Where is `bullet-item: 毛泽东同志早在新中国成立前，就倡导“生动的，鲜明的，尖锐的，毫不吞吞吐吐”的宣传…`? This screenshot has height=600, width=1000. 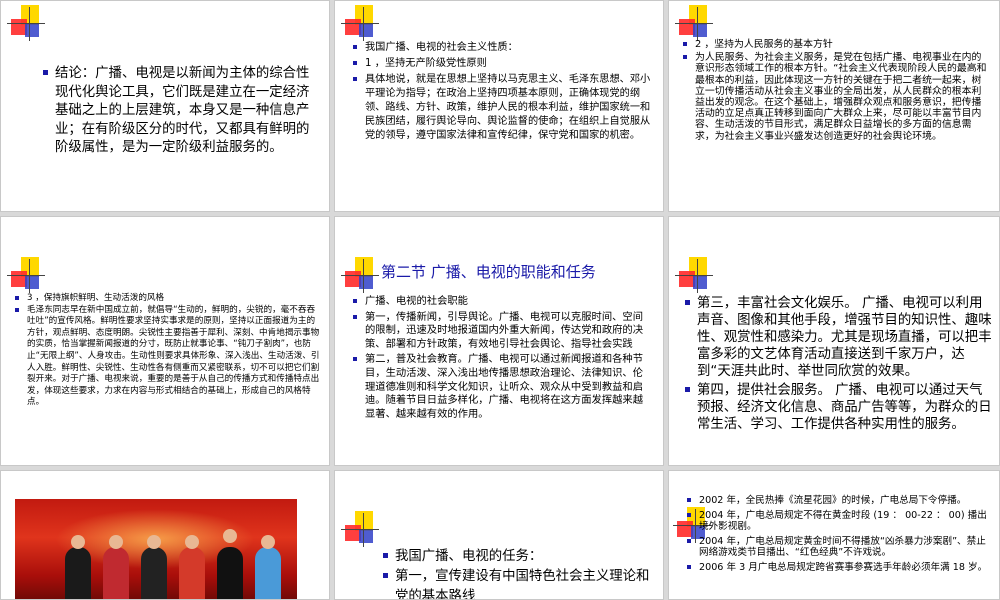 bullet-item: 毛泽东同志早在新中国成立前，就倡导“生动的，鲜明的，尖锐的，毫不吞吞吐吐”的宣传… is located at coordinates (168, 357).